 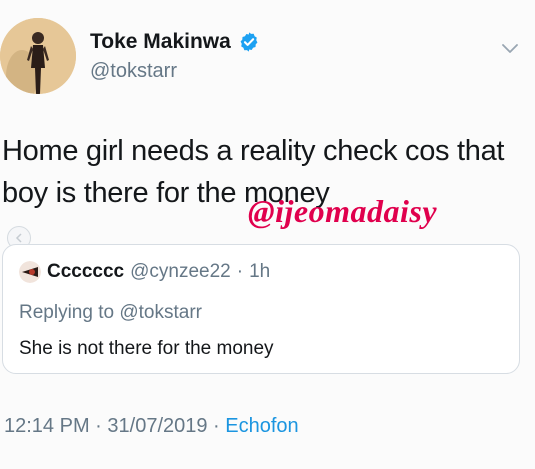 What do you see at coordinates (47, 426) in the screenshot?
I see `tweet-time: 12:14 PM` at bounding box center [47, 426].